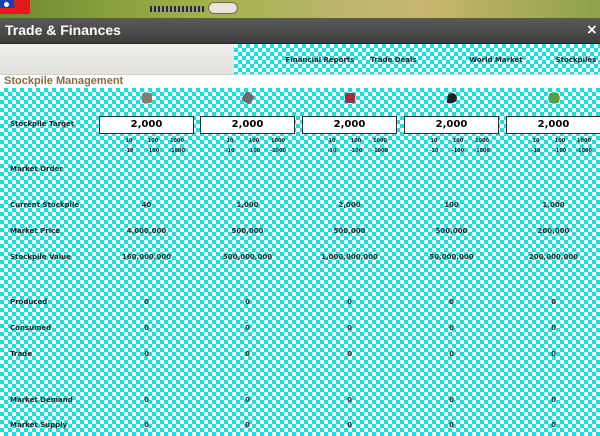  Describe the element at coordinates (146, 205) in the screenshot. I see `value-current-stockpile: 40` at that location.